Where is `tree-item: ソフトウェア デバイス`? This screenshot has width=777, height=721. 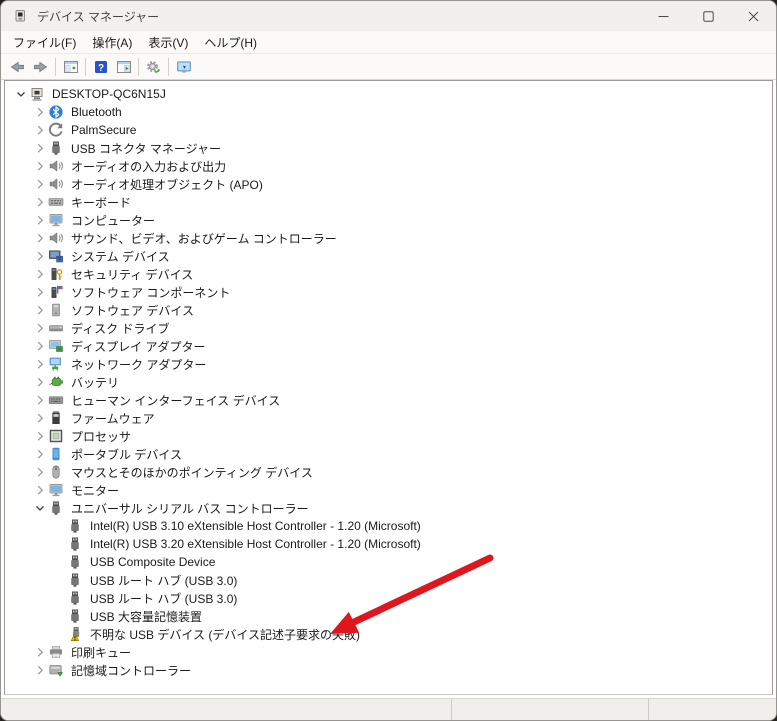
tree-item: ソフトウェア デバイス is located at coordinates (388, 310).